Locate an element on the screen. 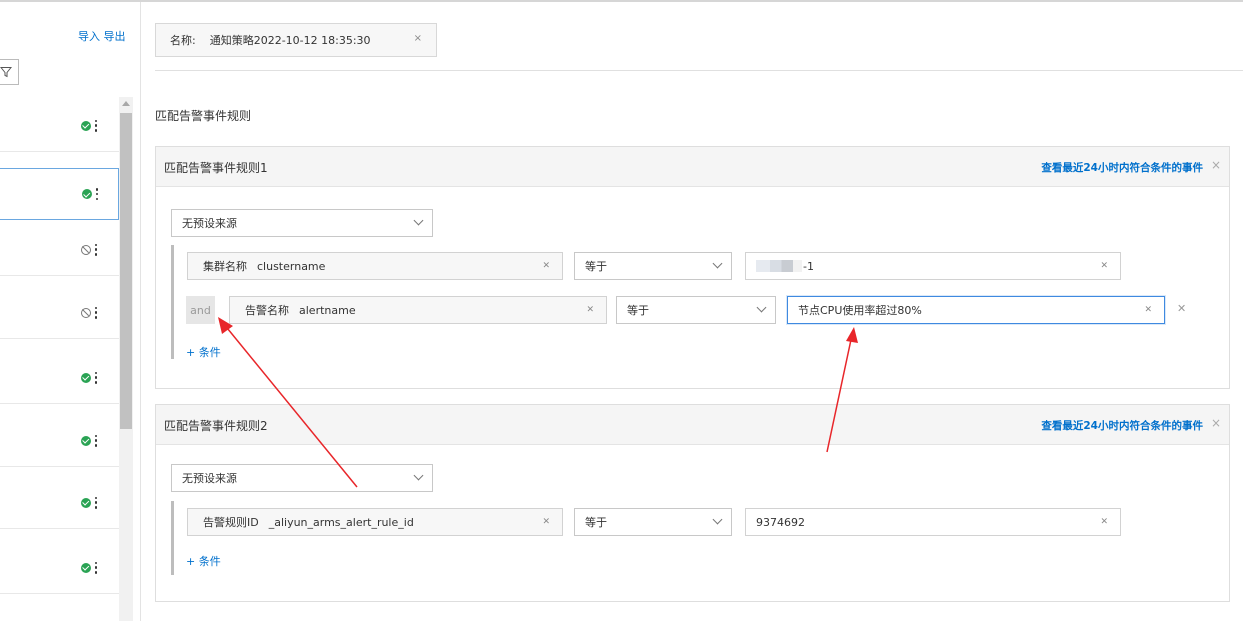  condition-field-select: 告警规则ID _aliyun_arms_alert_rule_id ✕ is located at coordinates (375, 522).